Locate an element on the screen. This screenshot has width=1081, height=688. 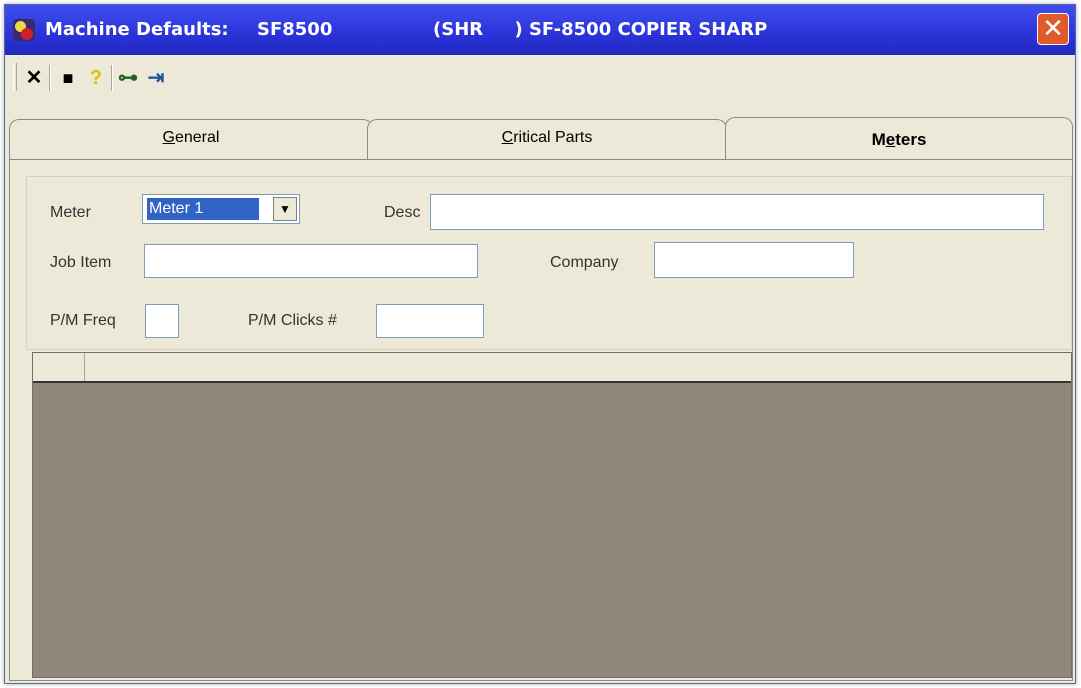
pm-freq-label: P/M Freq is located at coordinates (83, 320).